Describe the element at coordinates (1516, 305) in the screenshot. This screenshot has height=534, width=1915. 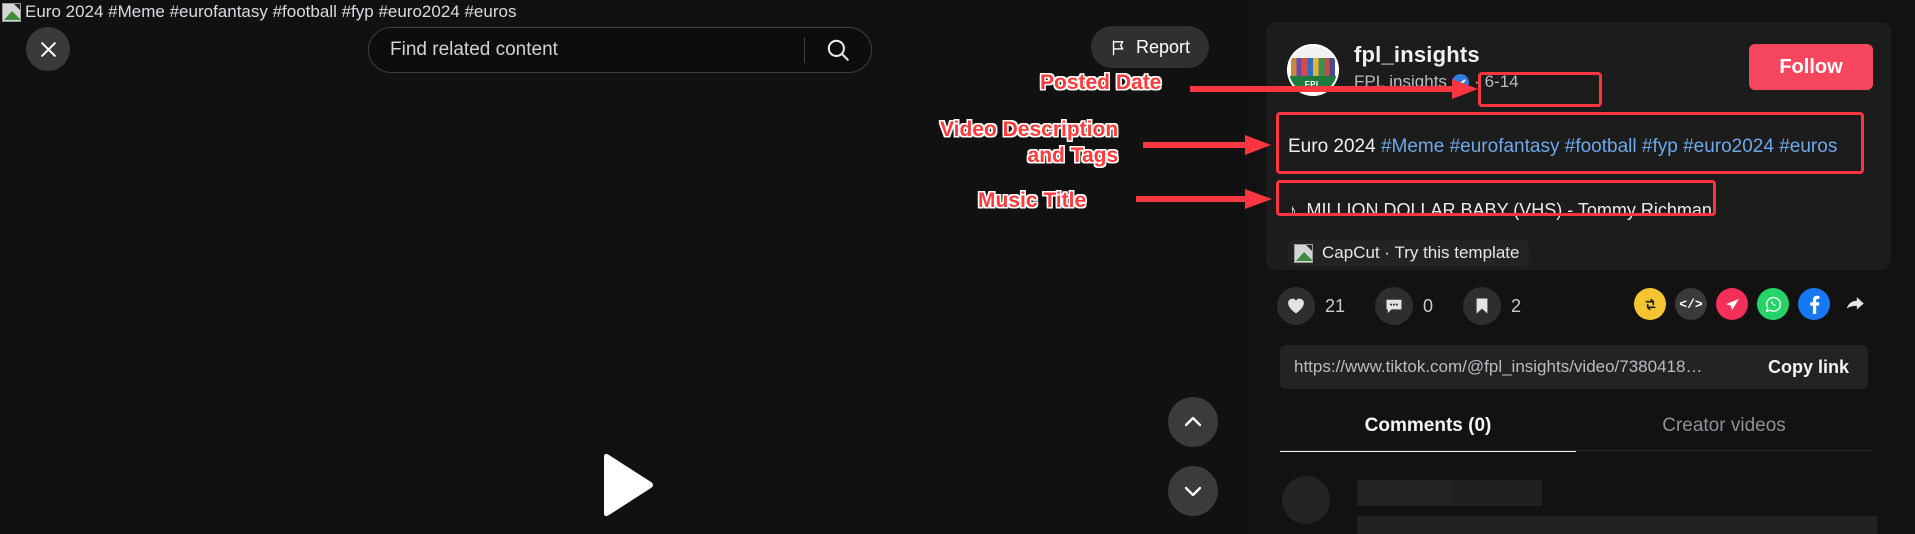
I see `bookmark-count: 2` at that location.